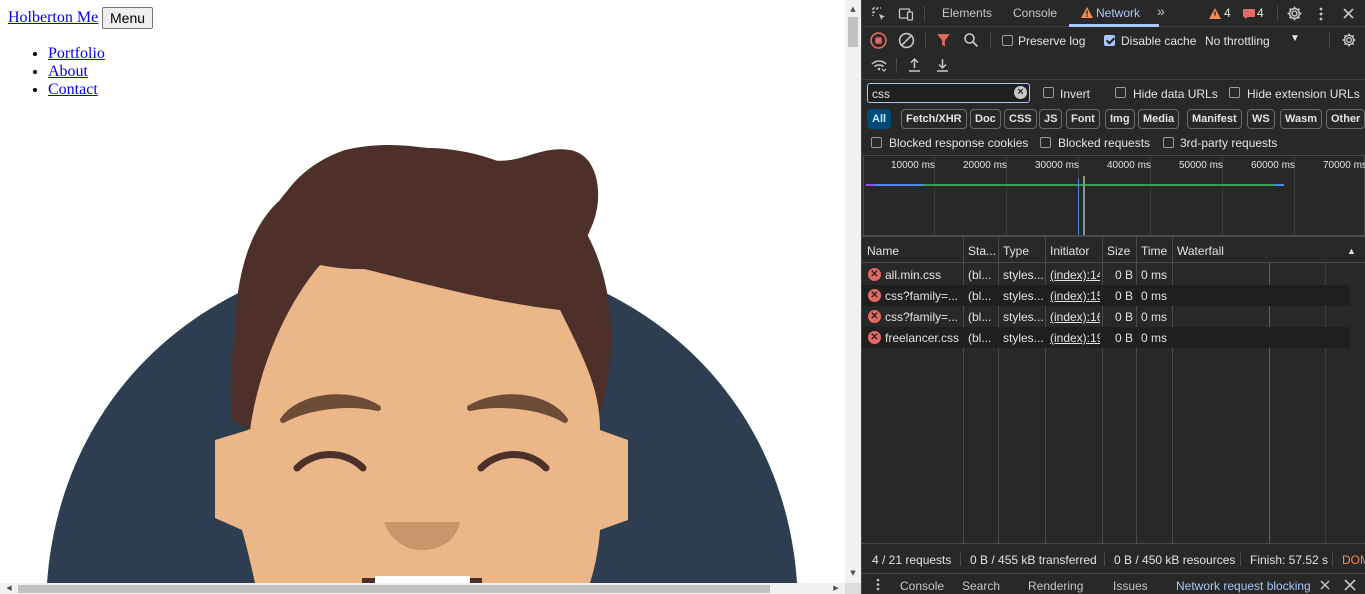 The image size is (1365, 594). Describe the element at coordinates (1130, 586) in the screenshot. I see `drawer-tab-issues: Issues` at that location.